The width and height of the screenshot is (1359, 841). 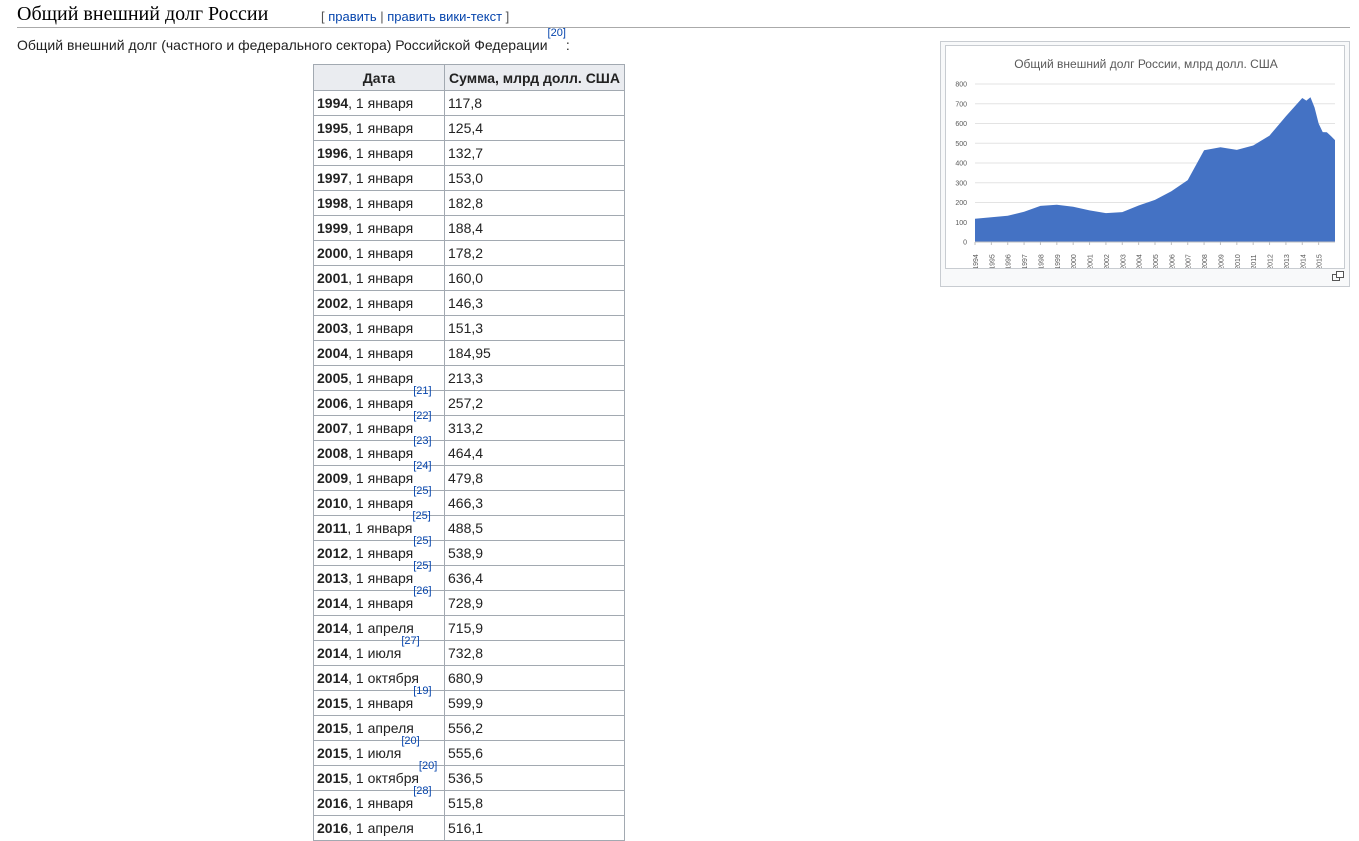 What do you see at coordinates (469, 353) in the screenshot?
I see `table-row: 2004, 1 января 184,95` at bounding box center [469, 353].